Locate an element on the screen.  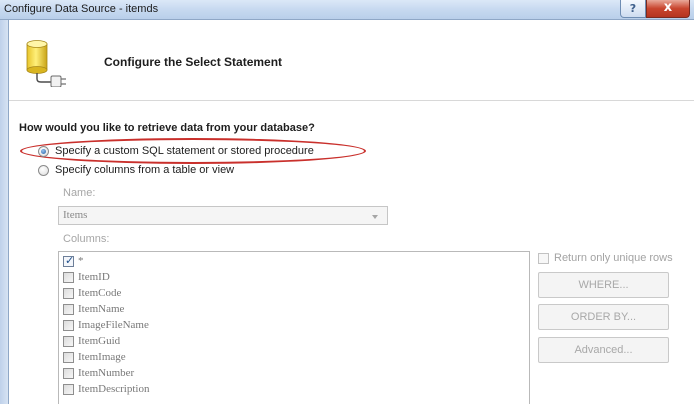
chevron-down-icon is located at coordinates (375, 217).